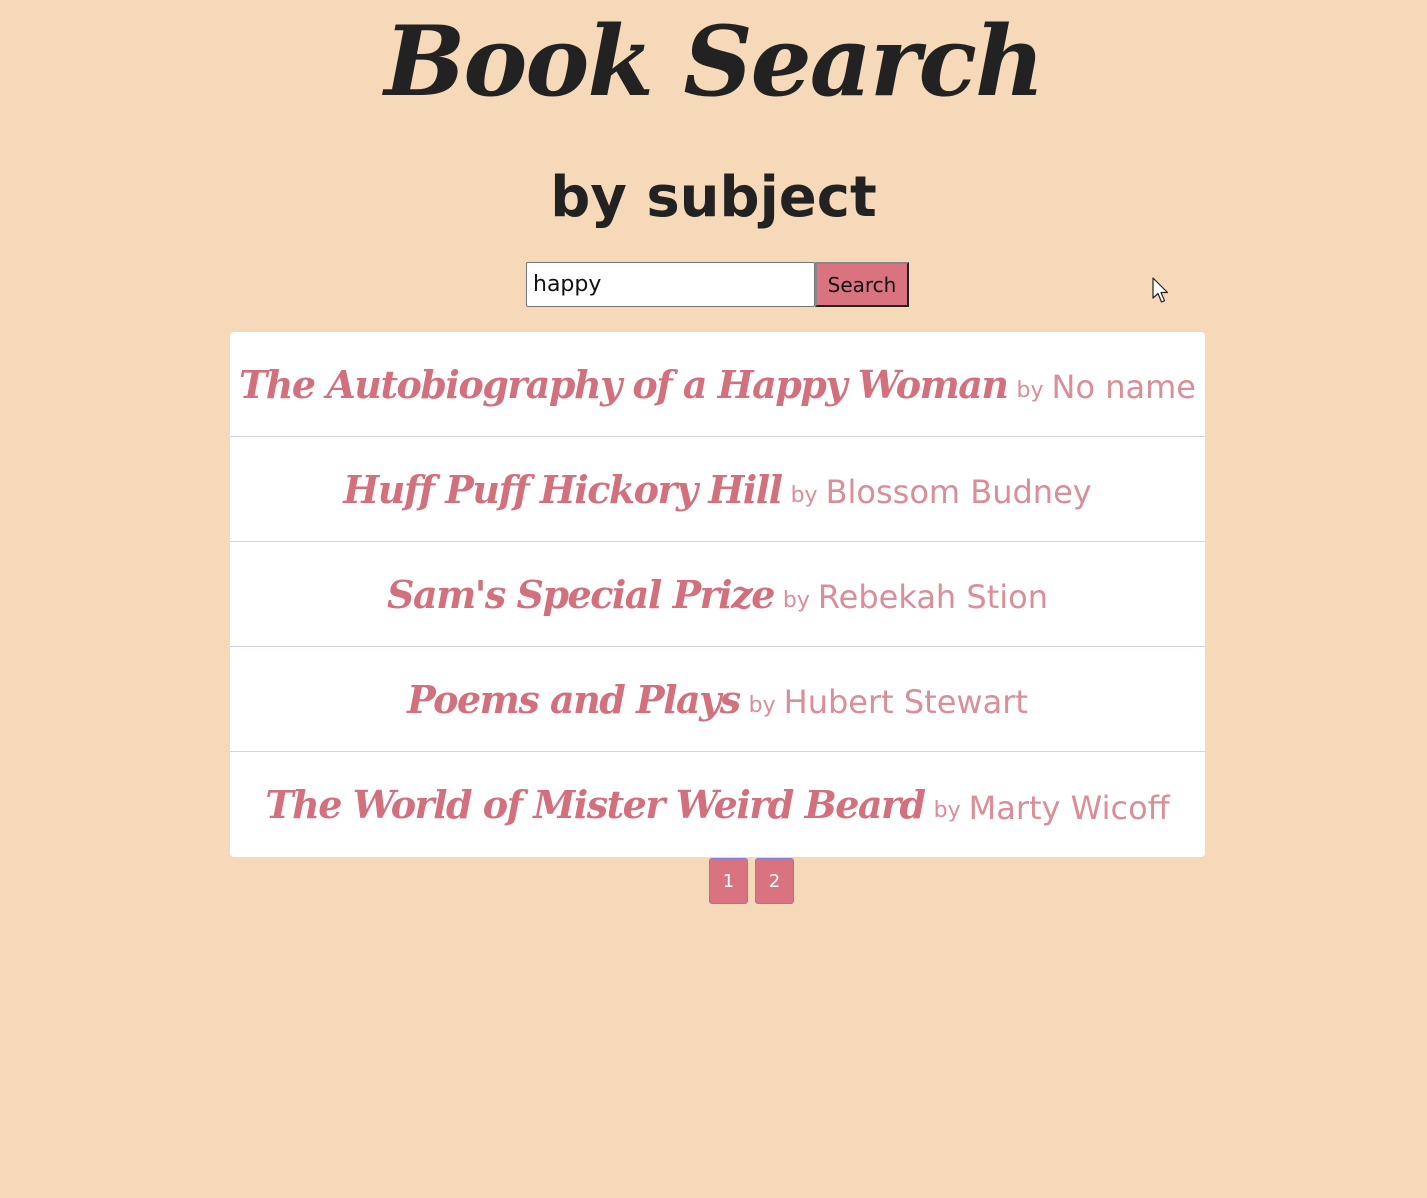 The image size is (1427, 1198). I want to click on list-item: Sam's Special Prize by Rebekah Stion, so click(717, 594).